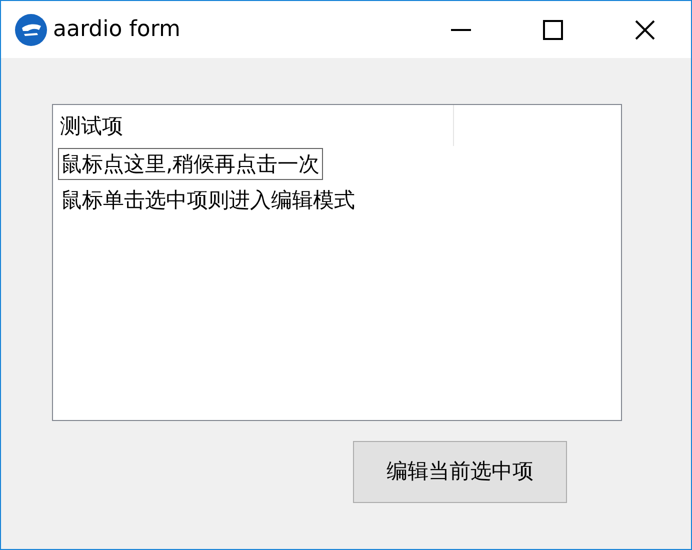 The width and height of the screenshot is (692, 550). Describe the element at coordinates (190, 164) in the screenshot. I see `list-item: 鼠标点这里,稍候再点击一次` at that location.